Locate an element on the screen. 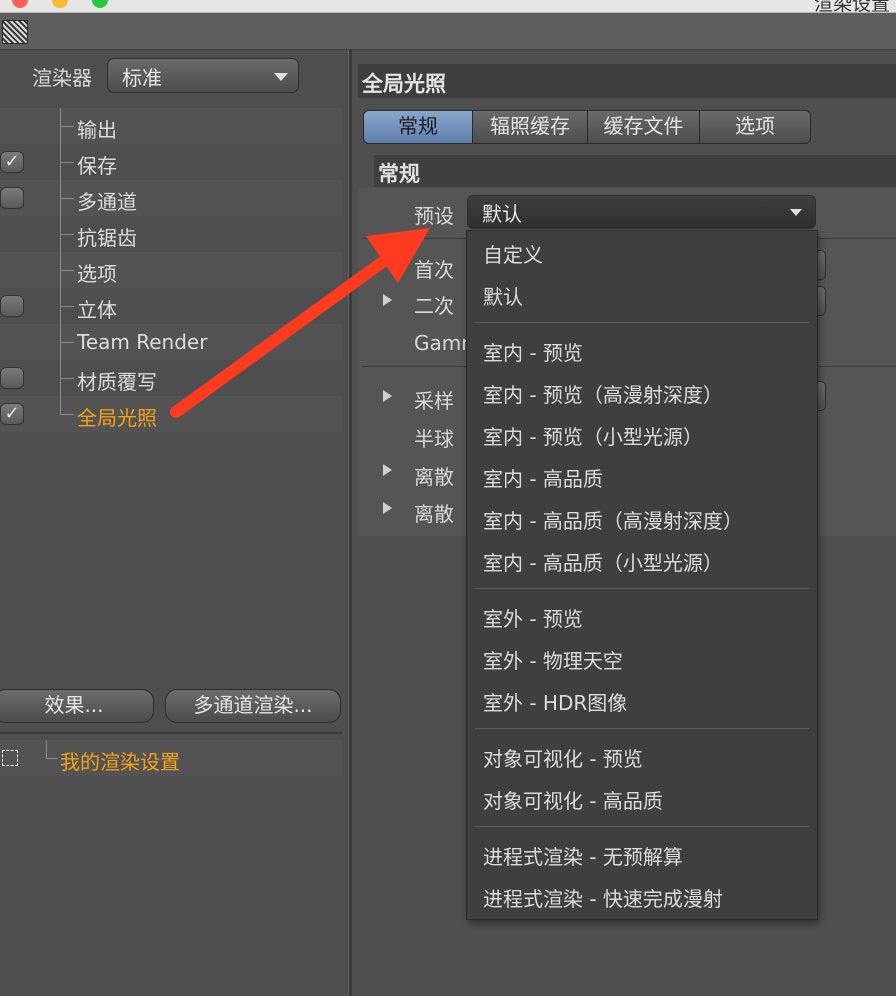 This screenshot has width=896, height=996. window-title: 渲染设置 is located at coordinates (851, 6).